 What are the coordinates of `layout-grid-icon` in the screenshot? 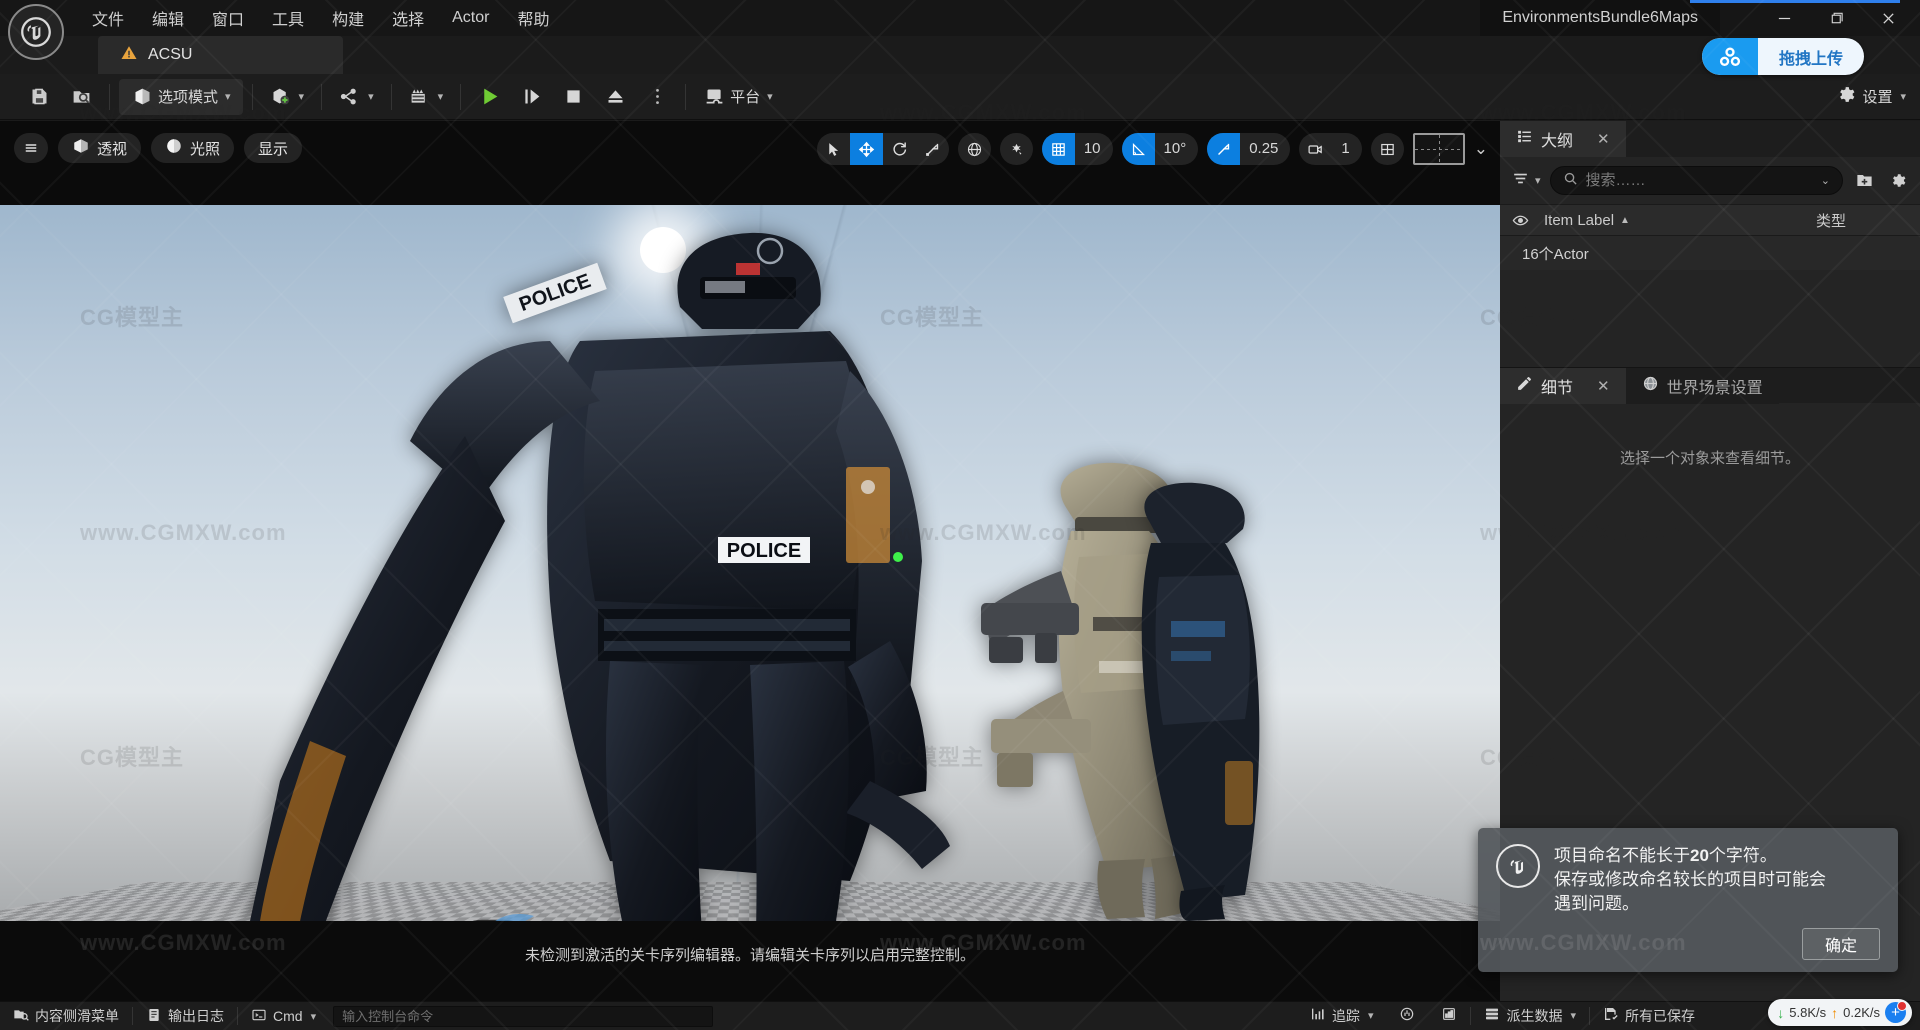 It's located at (1387, 149).